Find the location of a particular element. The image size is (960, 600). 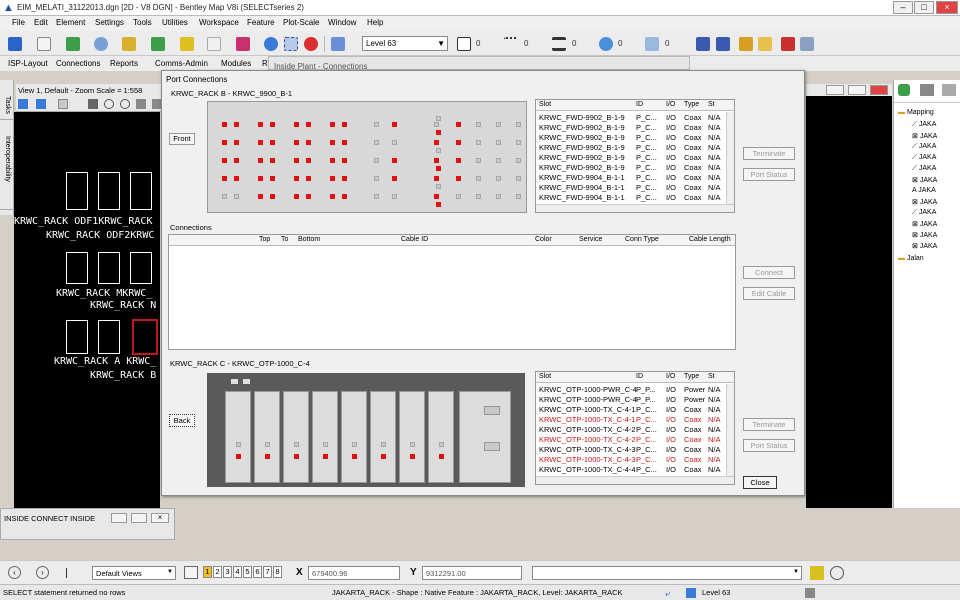

color-icon is located at coordinates (464, 44).